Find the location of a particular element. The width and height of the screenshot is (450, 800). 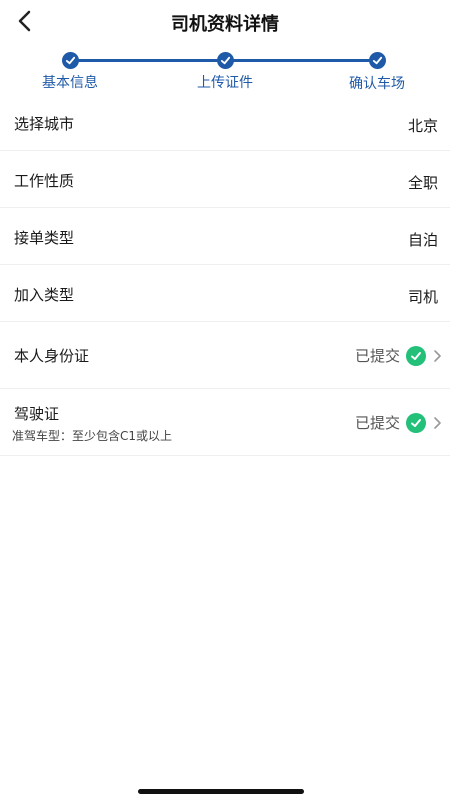

header: 司机资料详情 is located at coordinates (225, 22).